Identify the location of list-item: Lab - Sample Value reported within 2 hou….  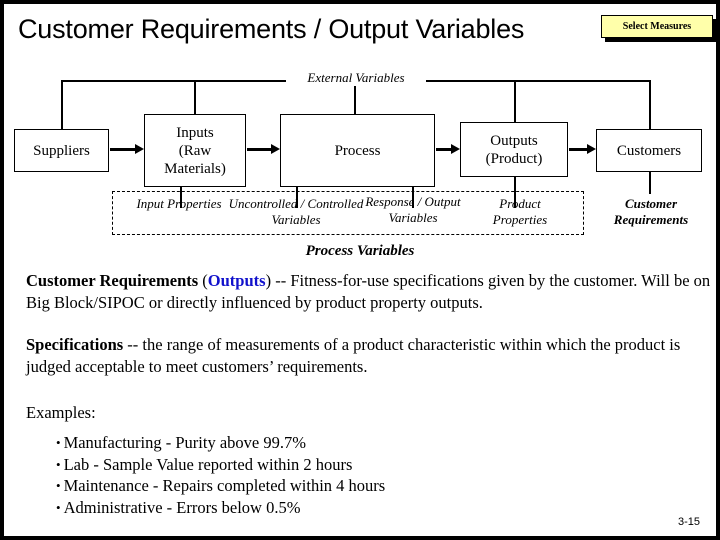
(356, 465).